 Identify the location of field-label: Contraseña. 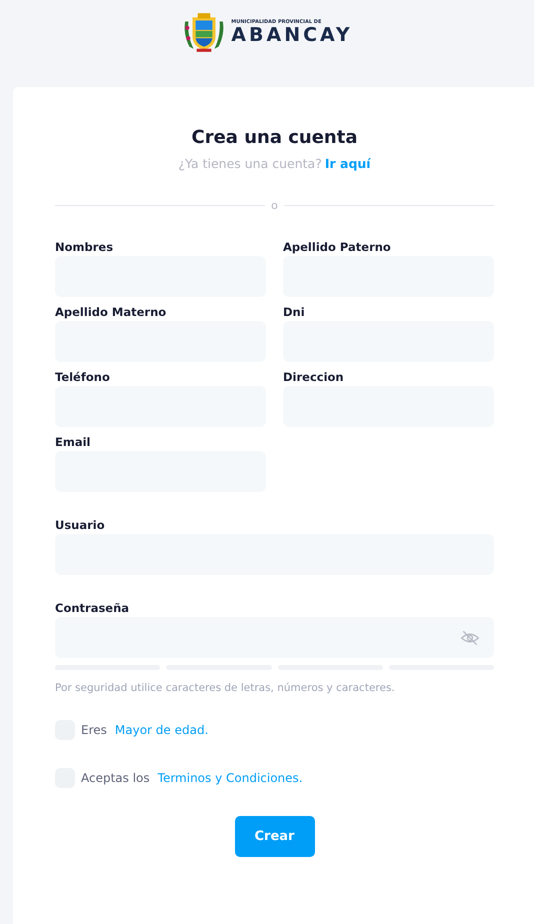
(92, 609).